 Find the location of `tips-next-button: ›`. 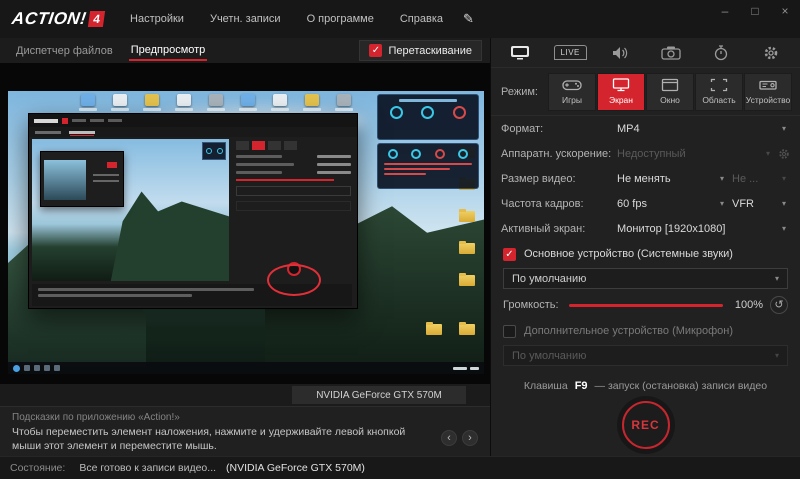

tips-next-button: › is located at coordinates (470, 438).